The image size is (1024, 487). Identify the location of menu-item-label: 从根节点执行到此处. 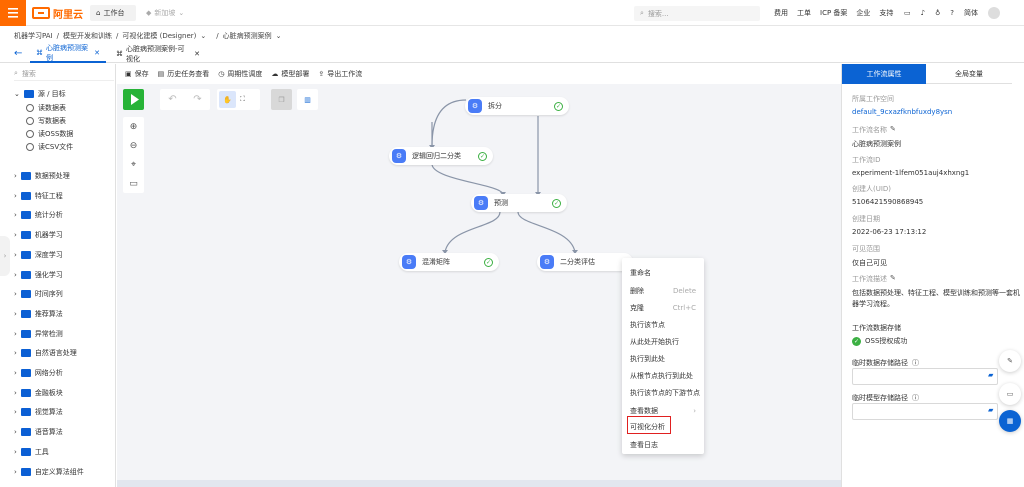
(661, 376).